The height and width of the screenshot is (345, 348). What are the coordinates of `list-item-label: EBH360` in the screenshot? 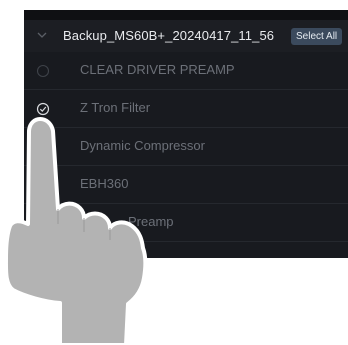 It's located at (104, 183).